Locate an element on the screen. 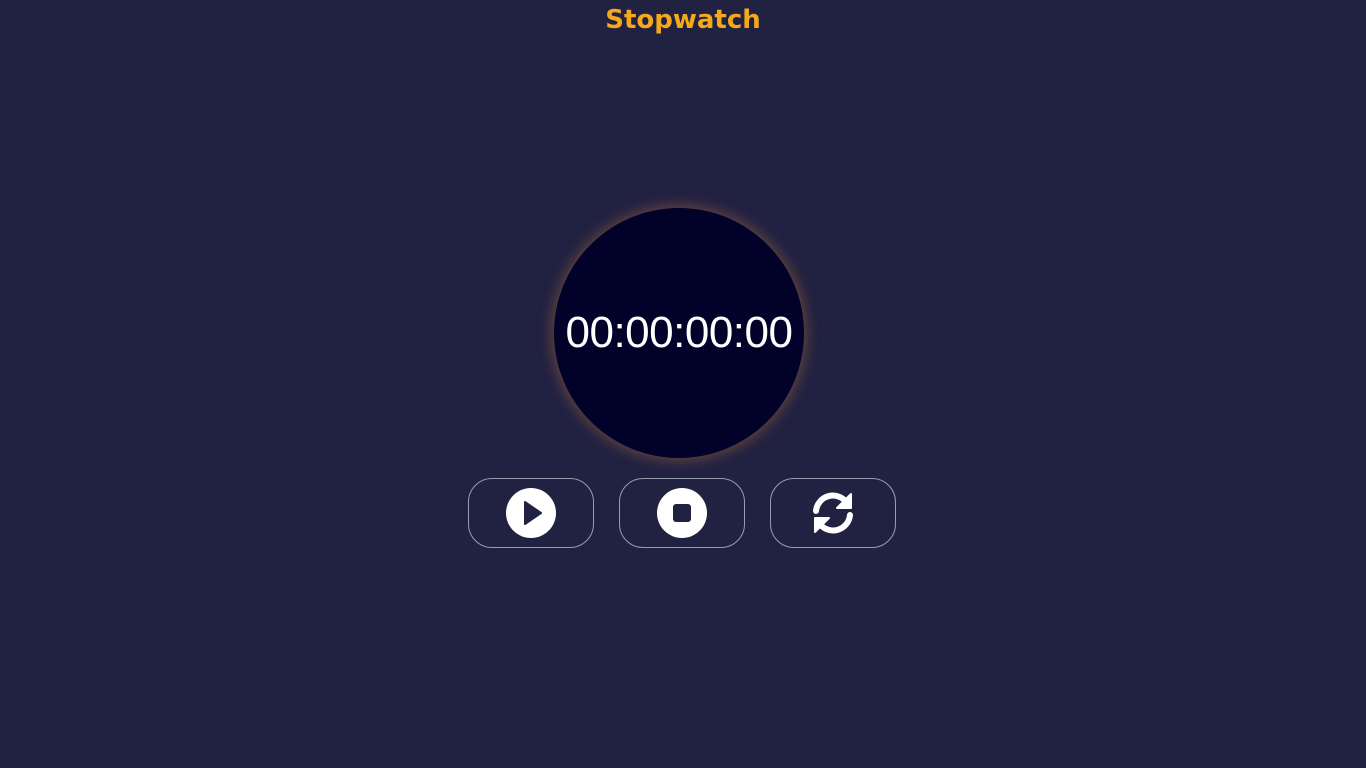 Image resolution: width=1366 pixels, height=768 pixels. stopwatch-dial: 00:00:00:00 is located at coordinates (679, 333).